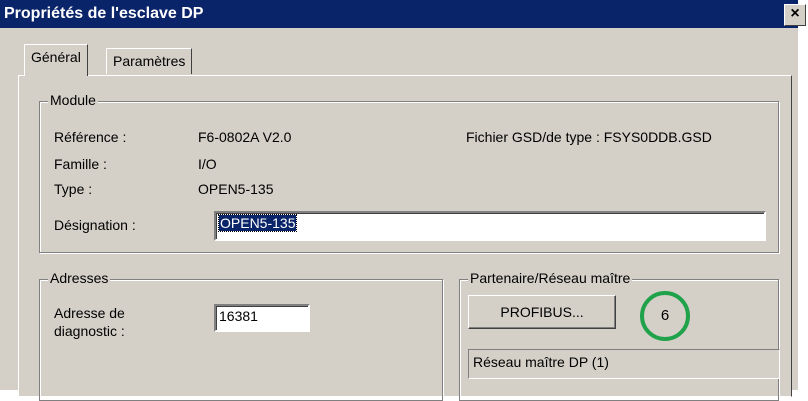 Image resolution: width=808 pixels, height=401 pixels. Describe the element at coordinates (541, 362) in the screenshot. I see `master-network-text: Réseau maître DP (1)` at that location.